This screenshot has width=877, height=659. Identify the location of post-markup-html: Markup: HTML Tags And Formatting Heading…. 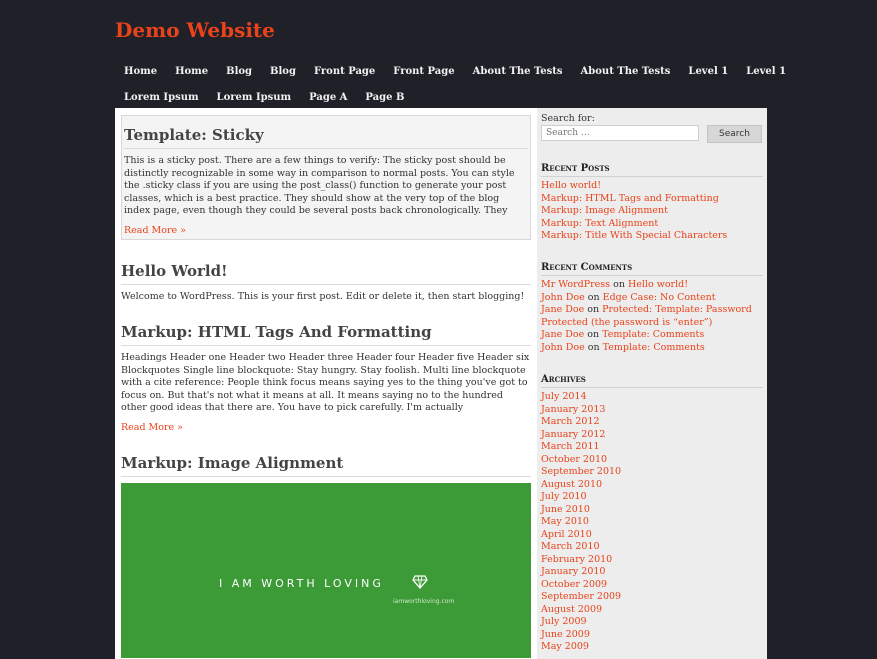
(326, 378).